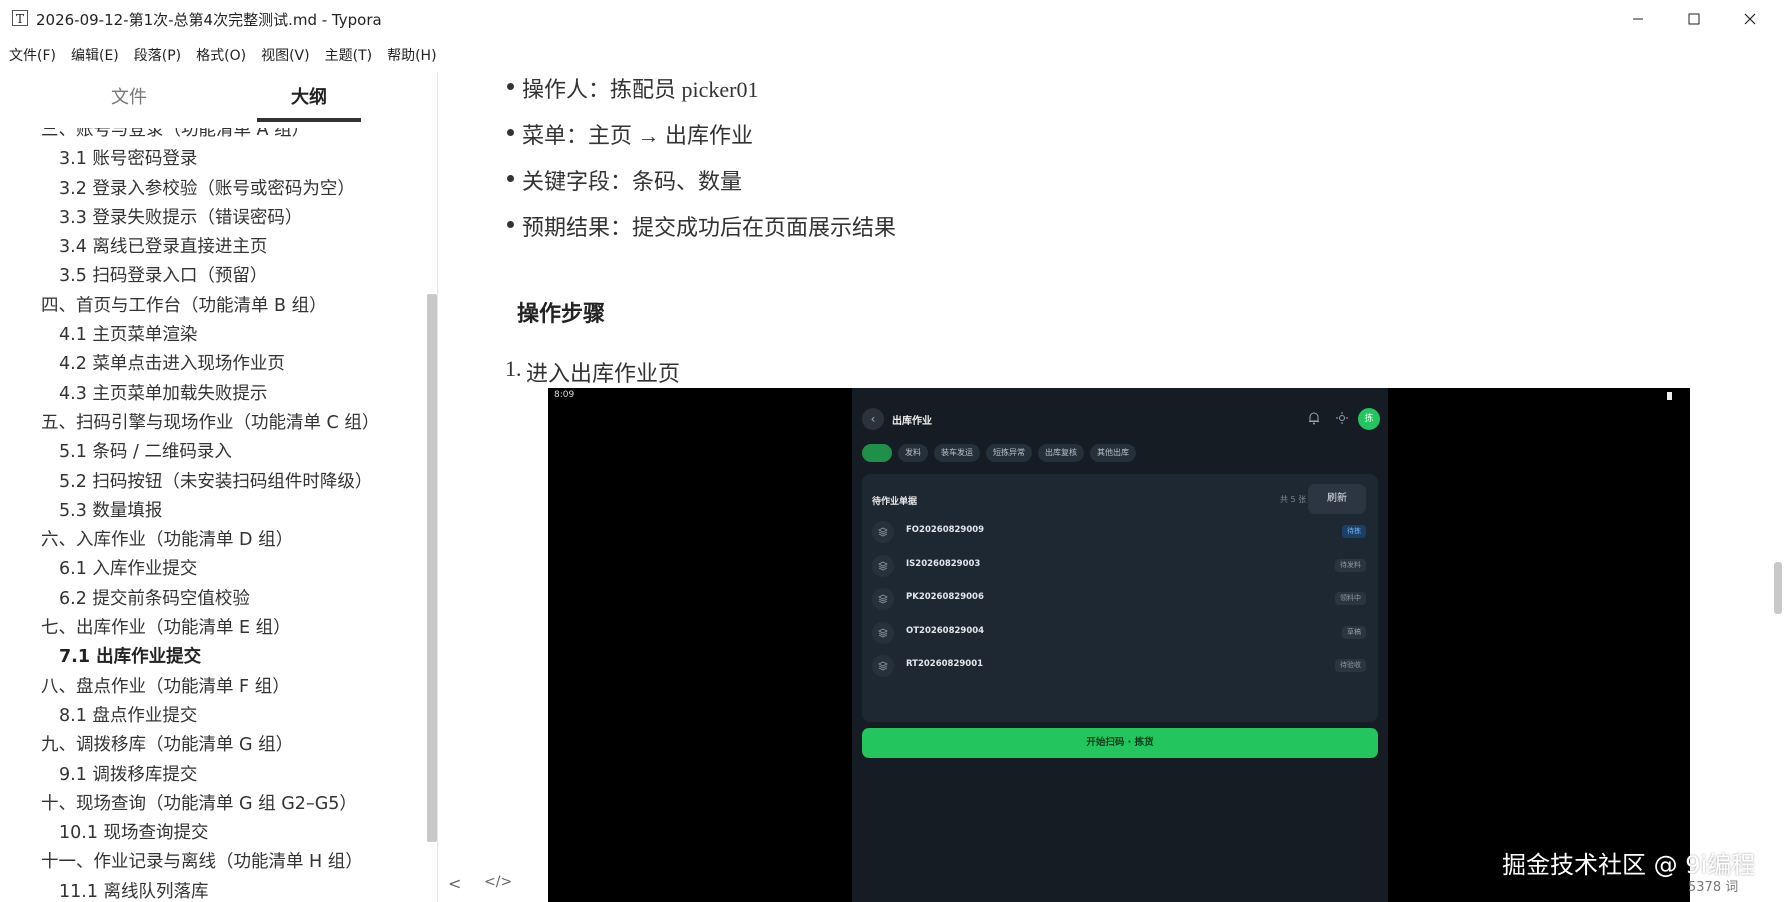 The image size is (1784, 902). I want to click on screen-title: 出库作业, so click(912, 421).